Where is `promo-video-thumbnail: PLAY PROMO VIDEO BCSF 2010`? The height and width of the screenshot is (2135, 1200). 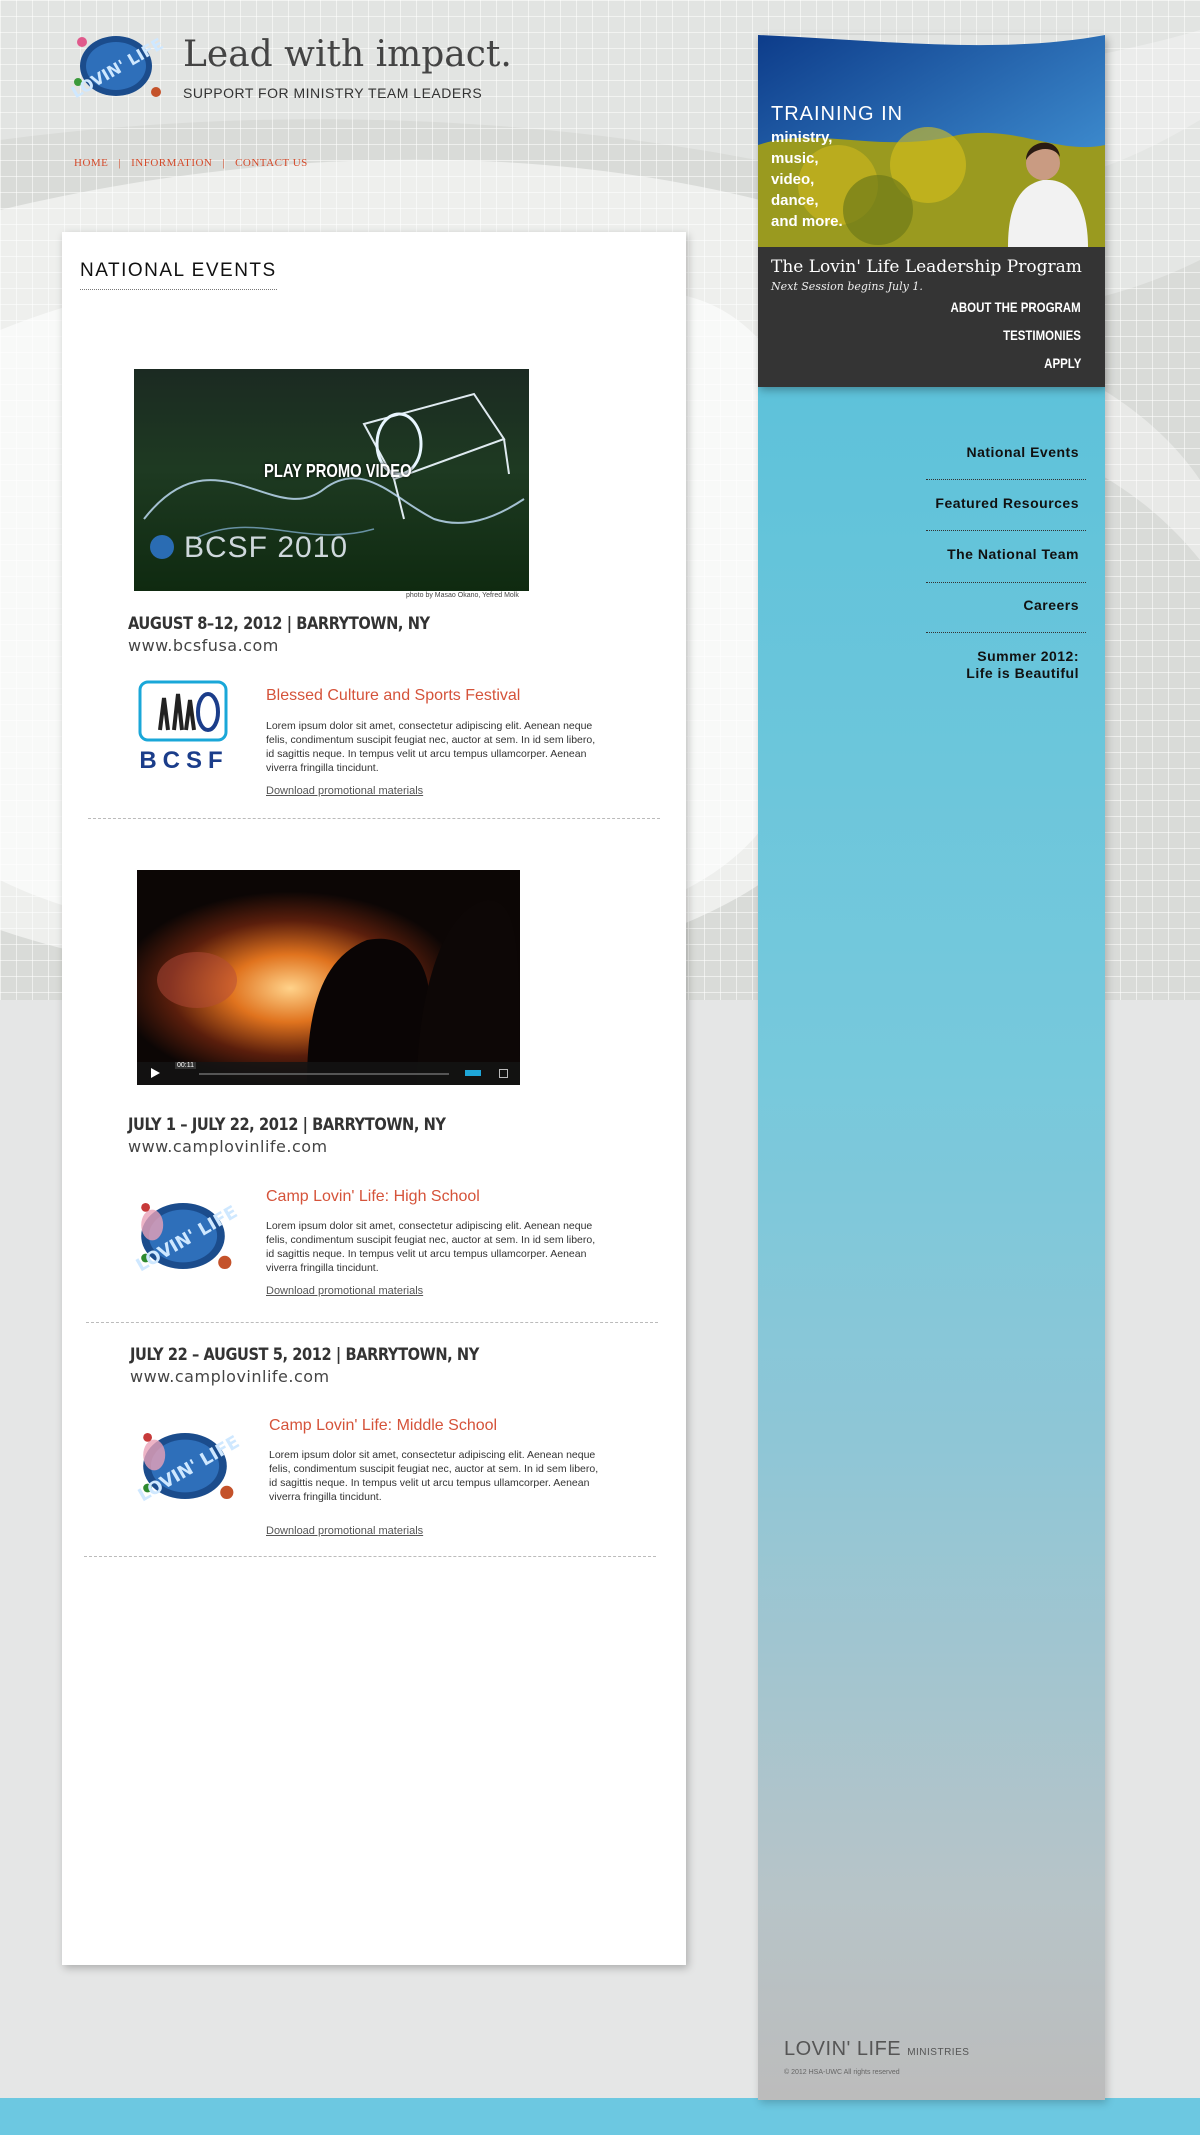 promo-video-thumbnail: PLAY PROMO VIDEO BCSF 2010 is located at coordinates (331, 480).